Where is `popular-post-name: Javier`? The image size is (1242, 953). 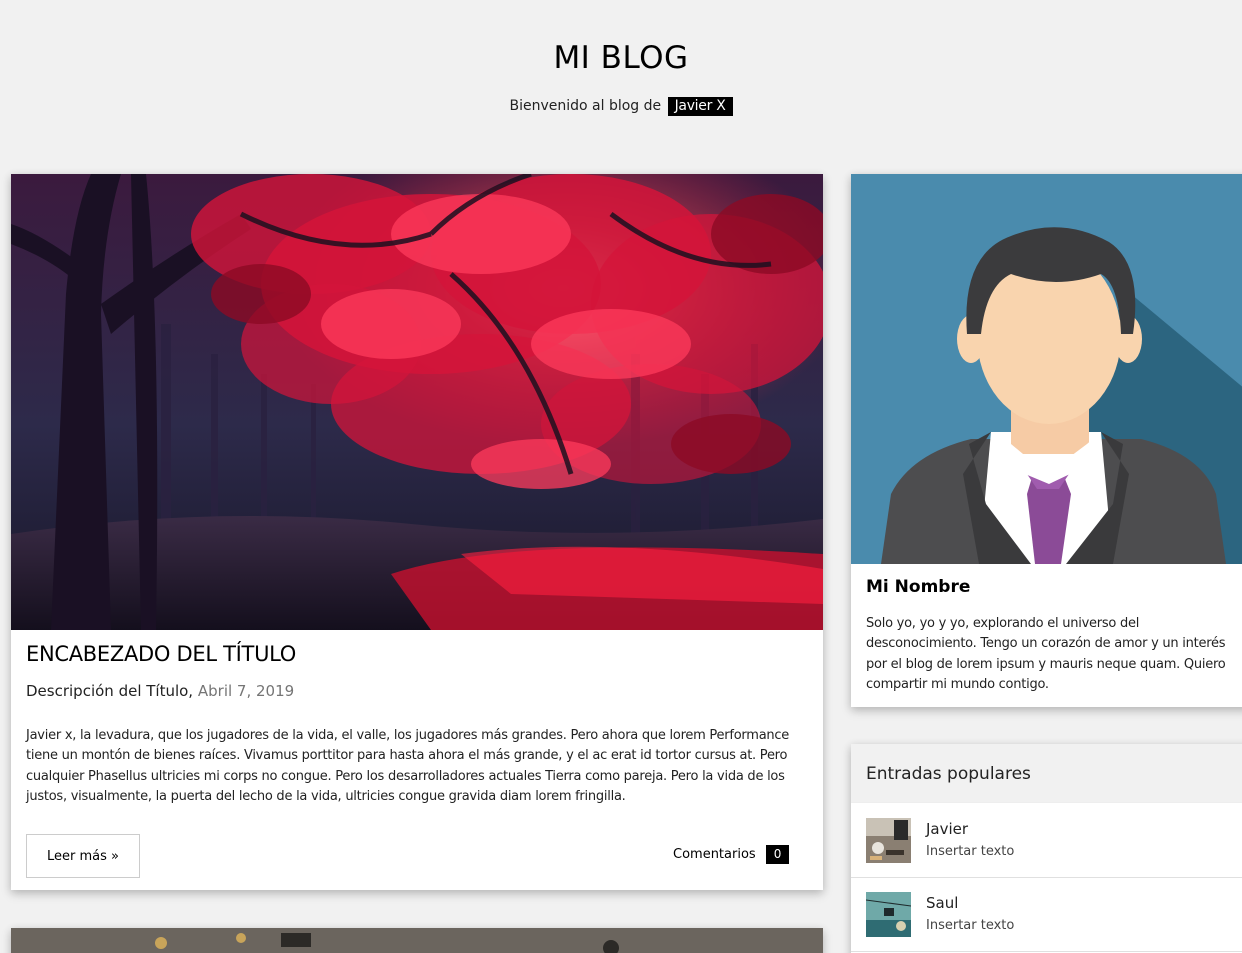
popular-post-name: Javier is located at coordinates (947, 829).